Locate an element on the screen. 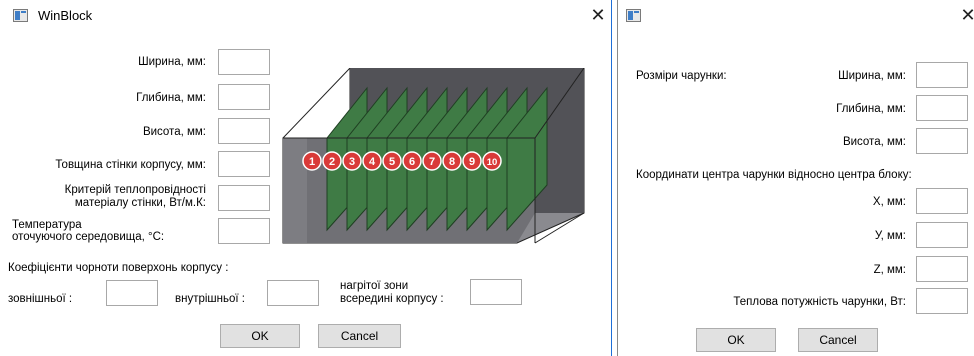 Image resolution: width=974 pixels, height=356 pixels. width-input is located at coordinates (244, 62).